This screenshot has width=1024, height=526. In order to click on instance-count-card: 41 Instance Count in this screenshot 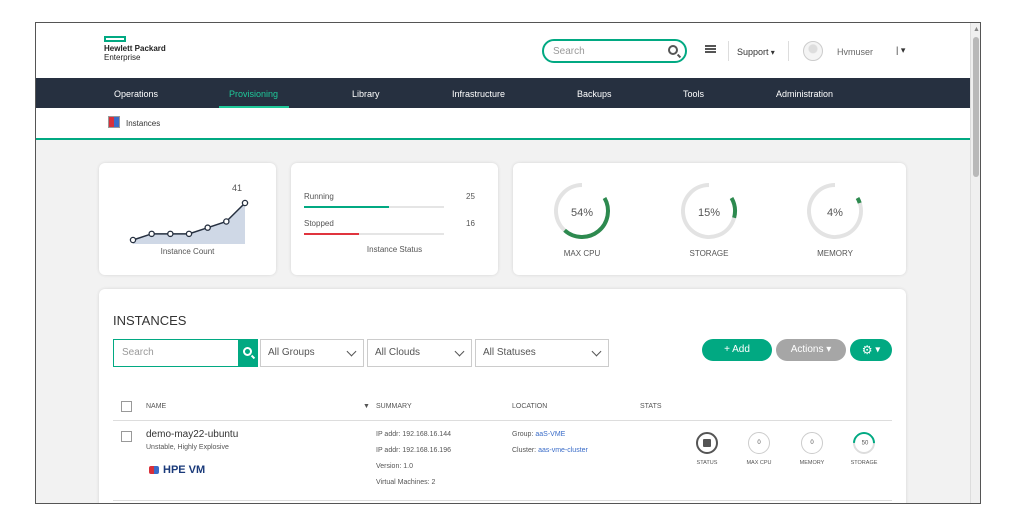, I will do `click(187, 219)`.